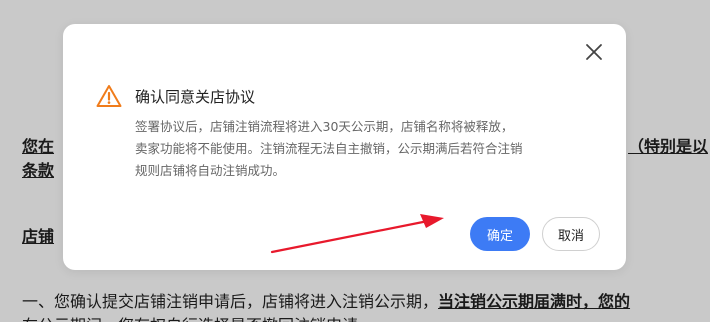  I want to click on dialog-message-line: 签署协议后，店铺注销流程将进入30天公示期，店铺名称将被释放，, so click(324, 126).